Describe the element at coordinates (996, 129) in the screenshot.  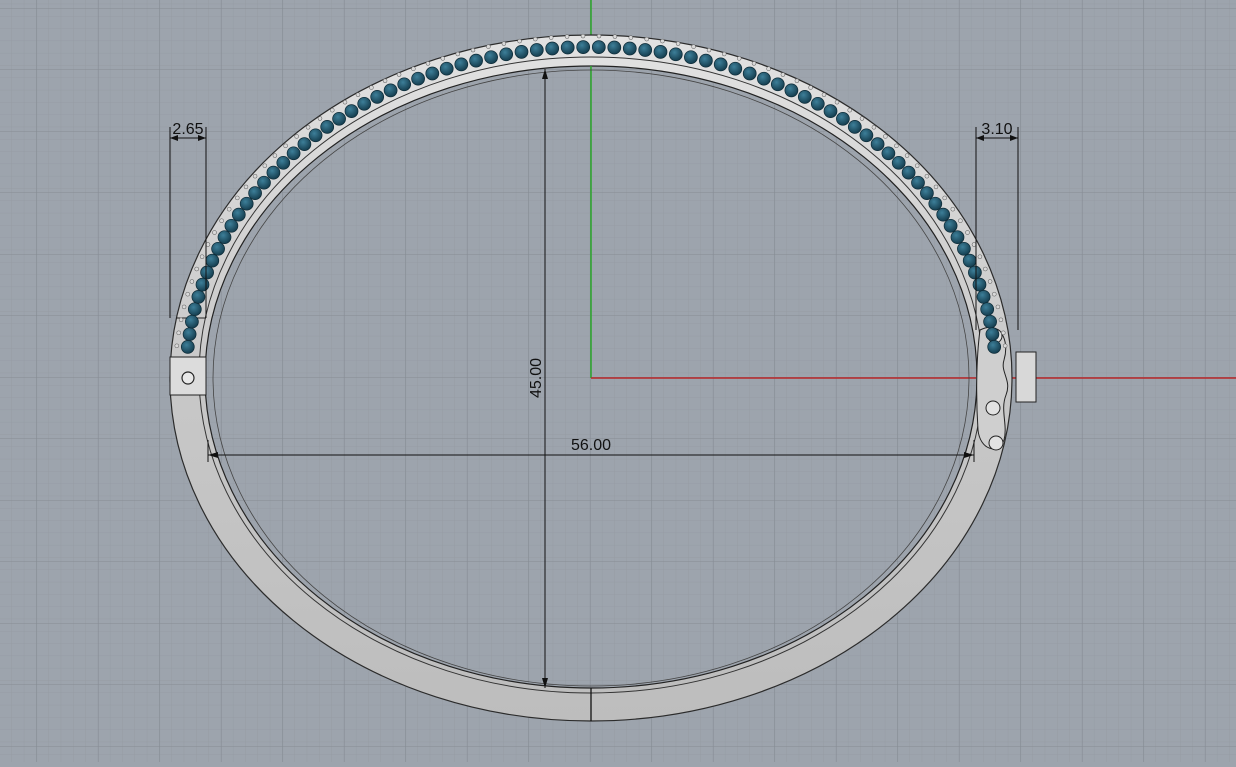
I see `right-band-dimension-label: 3.10` at that location.